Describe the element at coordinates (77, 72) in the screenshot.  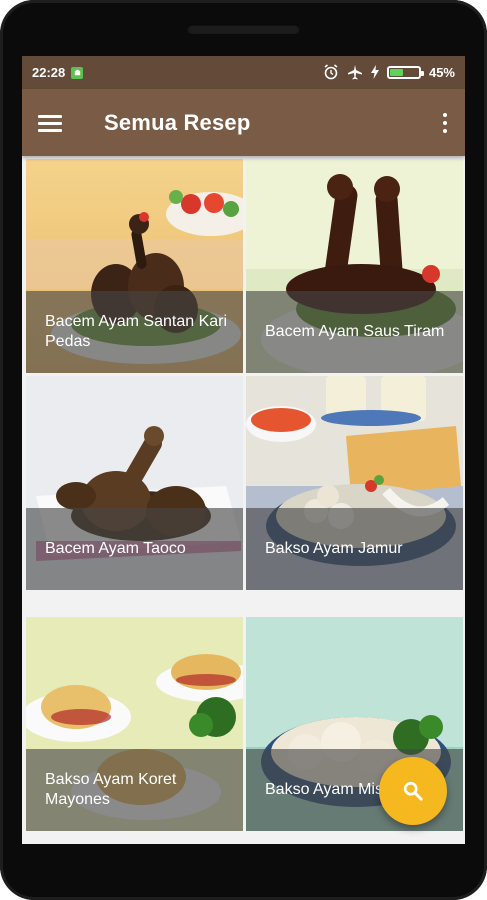
I see `android-notification-icon` at that location.